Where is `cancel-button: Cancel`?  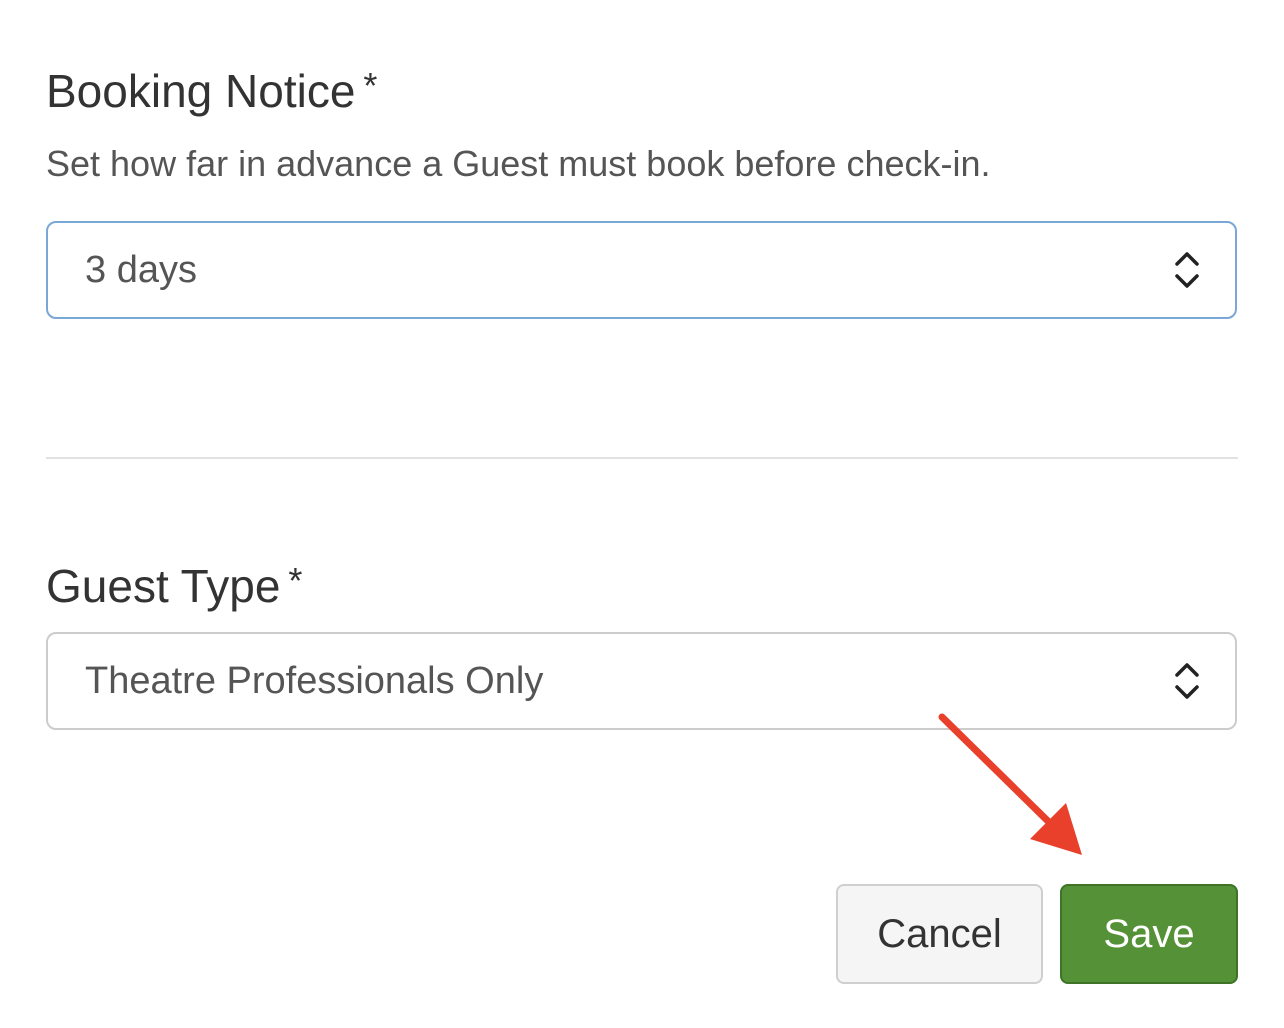
cancel-button: Cancel is located at coordinates (939, 934).